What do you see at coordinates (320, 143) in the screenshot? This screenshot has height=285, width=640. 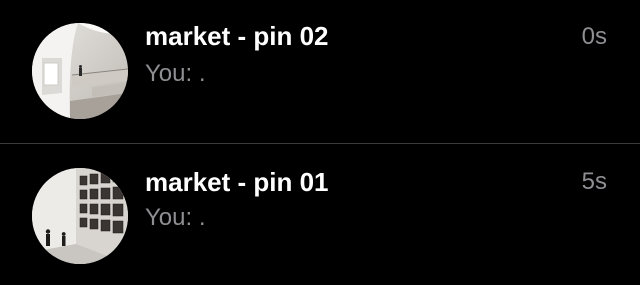 I see `divider` at bounding box center [320, 143].